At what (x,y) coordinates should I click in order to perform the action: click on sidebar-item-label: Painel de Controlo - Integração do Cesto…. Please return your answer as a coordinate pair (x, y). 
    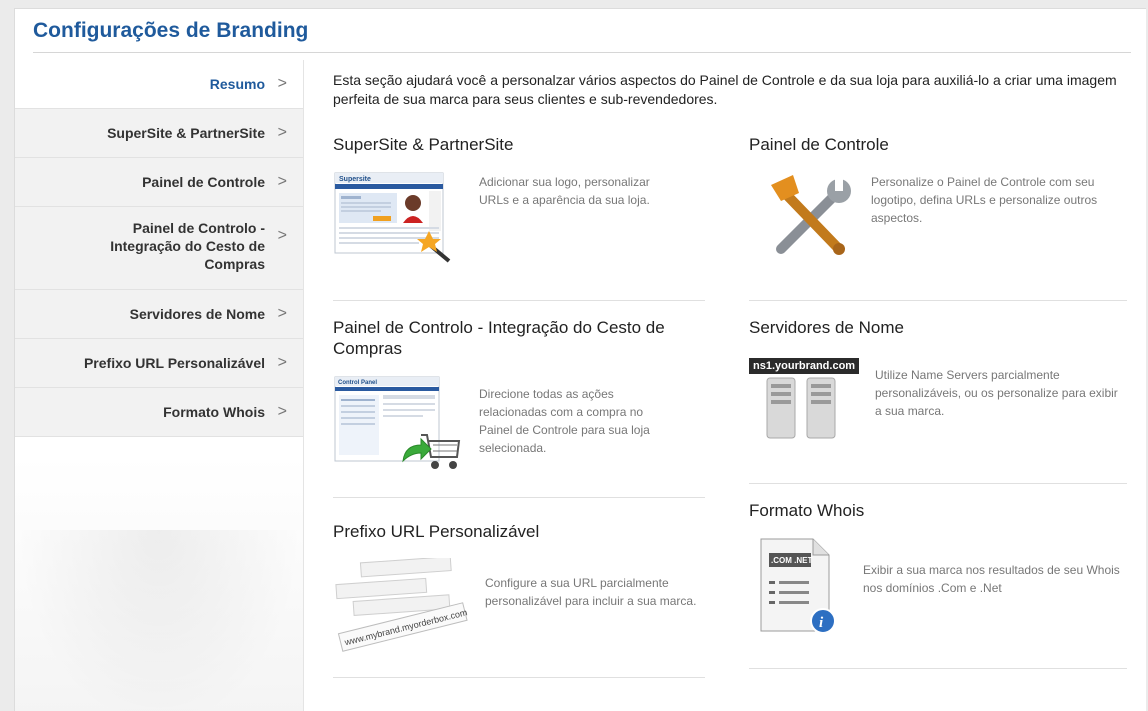
    Looking at the image, I should click on (187, 246).